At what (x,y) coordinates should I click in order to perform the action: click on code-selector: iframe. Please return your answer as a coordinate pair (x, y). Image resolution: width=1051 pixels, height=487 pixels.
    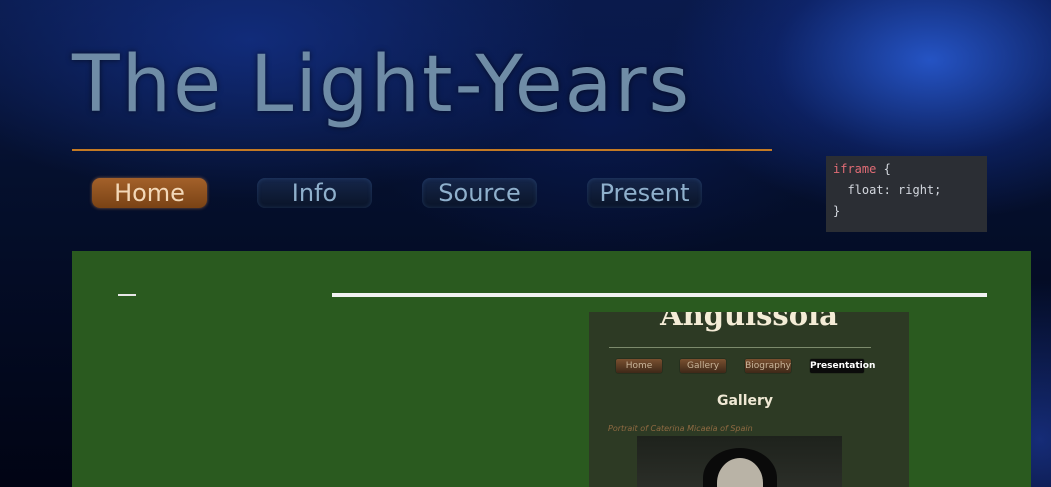
    Looking at the image, I should click on (855, 169).